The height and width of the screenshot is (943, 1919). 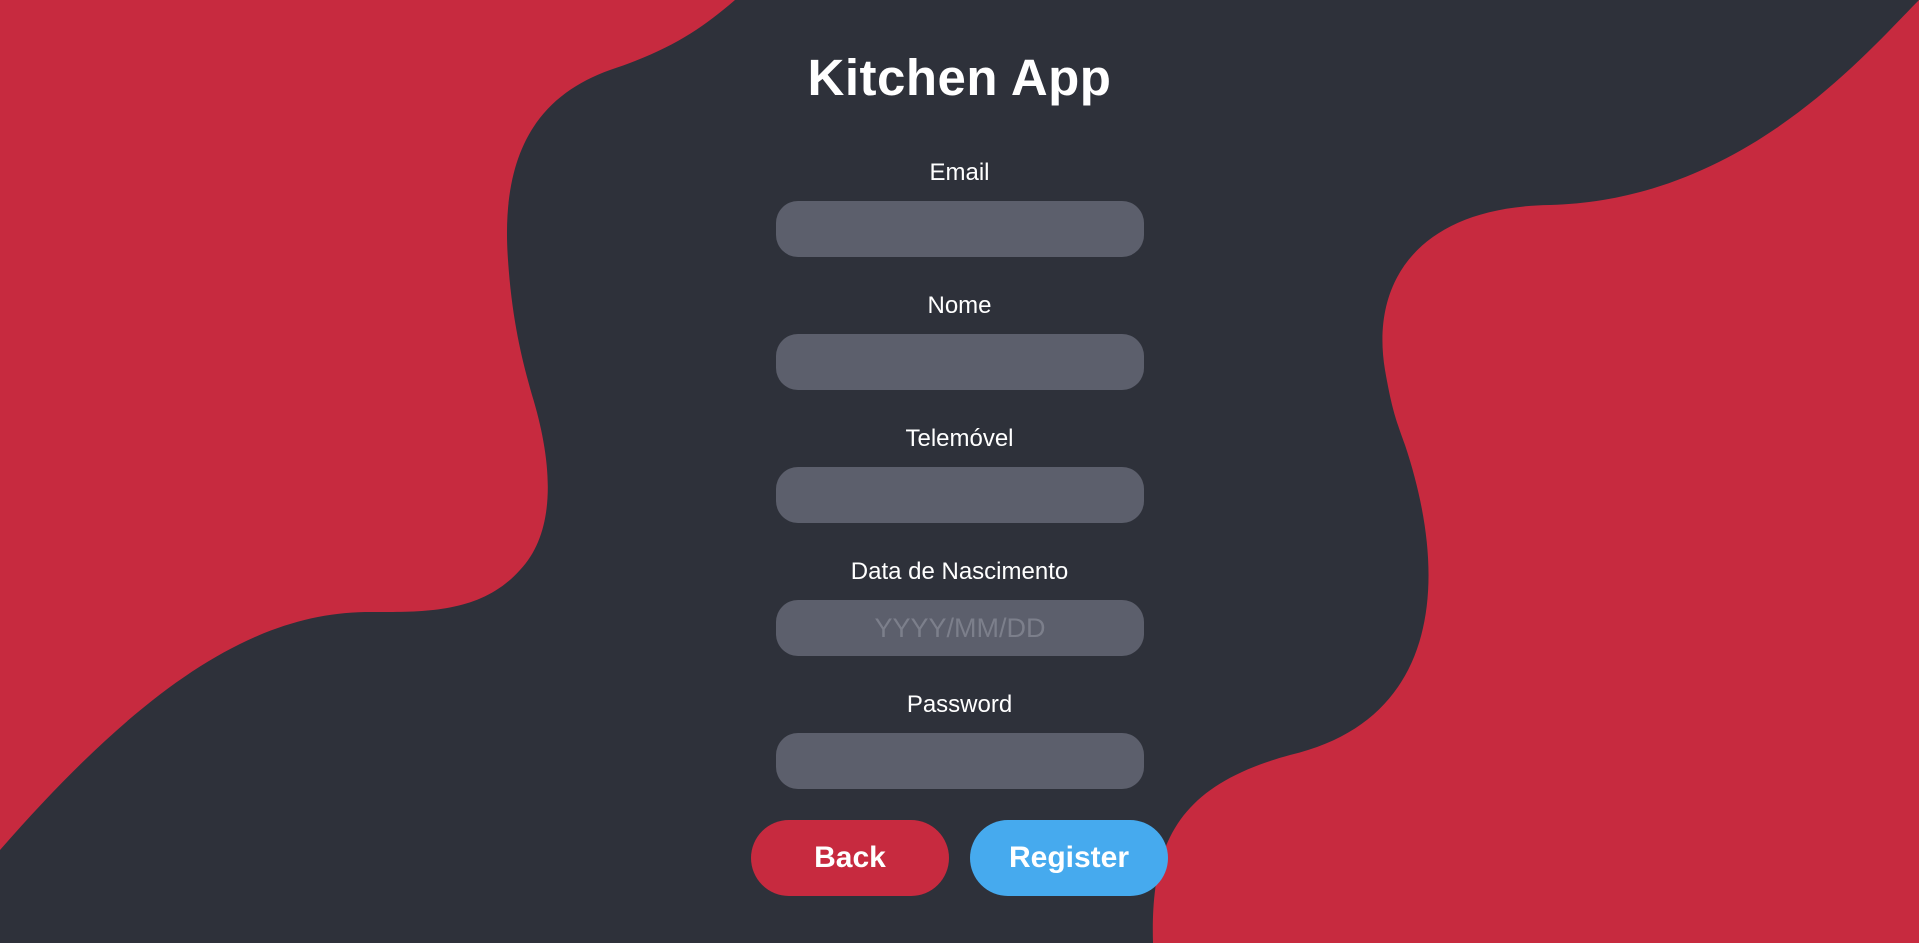 What do you see at coordinates (960, 362) in the screenshot?
I see `name-field` at bounding box center [960, 362].